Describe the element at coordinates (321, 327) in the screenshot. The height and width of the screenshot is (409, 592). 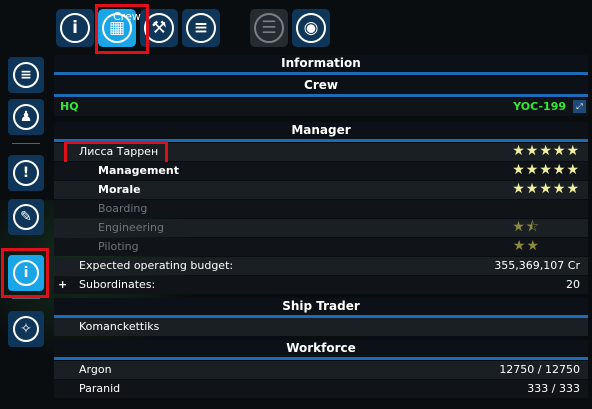
I see `ship-trader-row: Komanckettiks` at that location.